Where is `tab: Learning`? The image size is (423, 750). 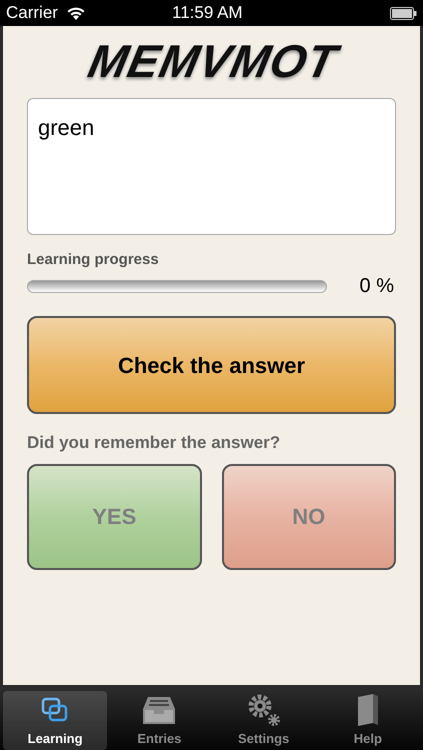 tab: Learning is located at coordinates (55, 720).